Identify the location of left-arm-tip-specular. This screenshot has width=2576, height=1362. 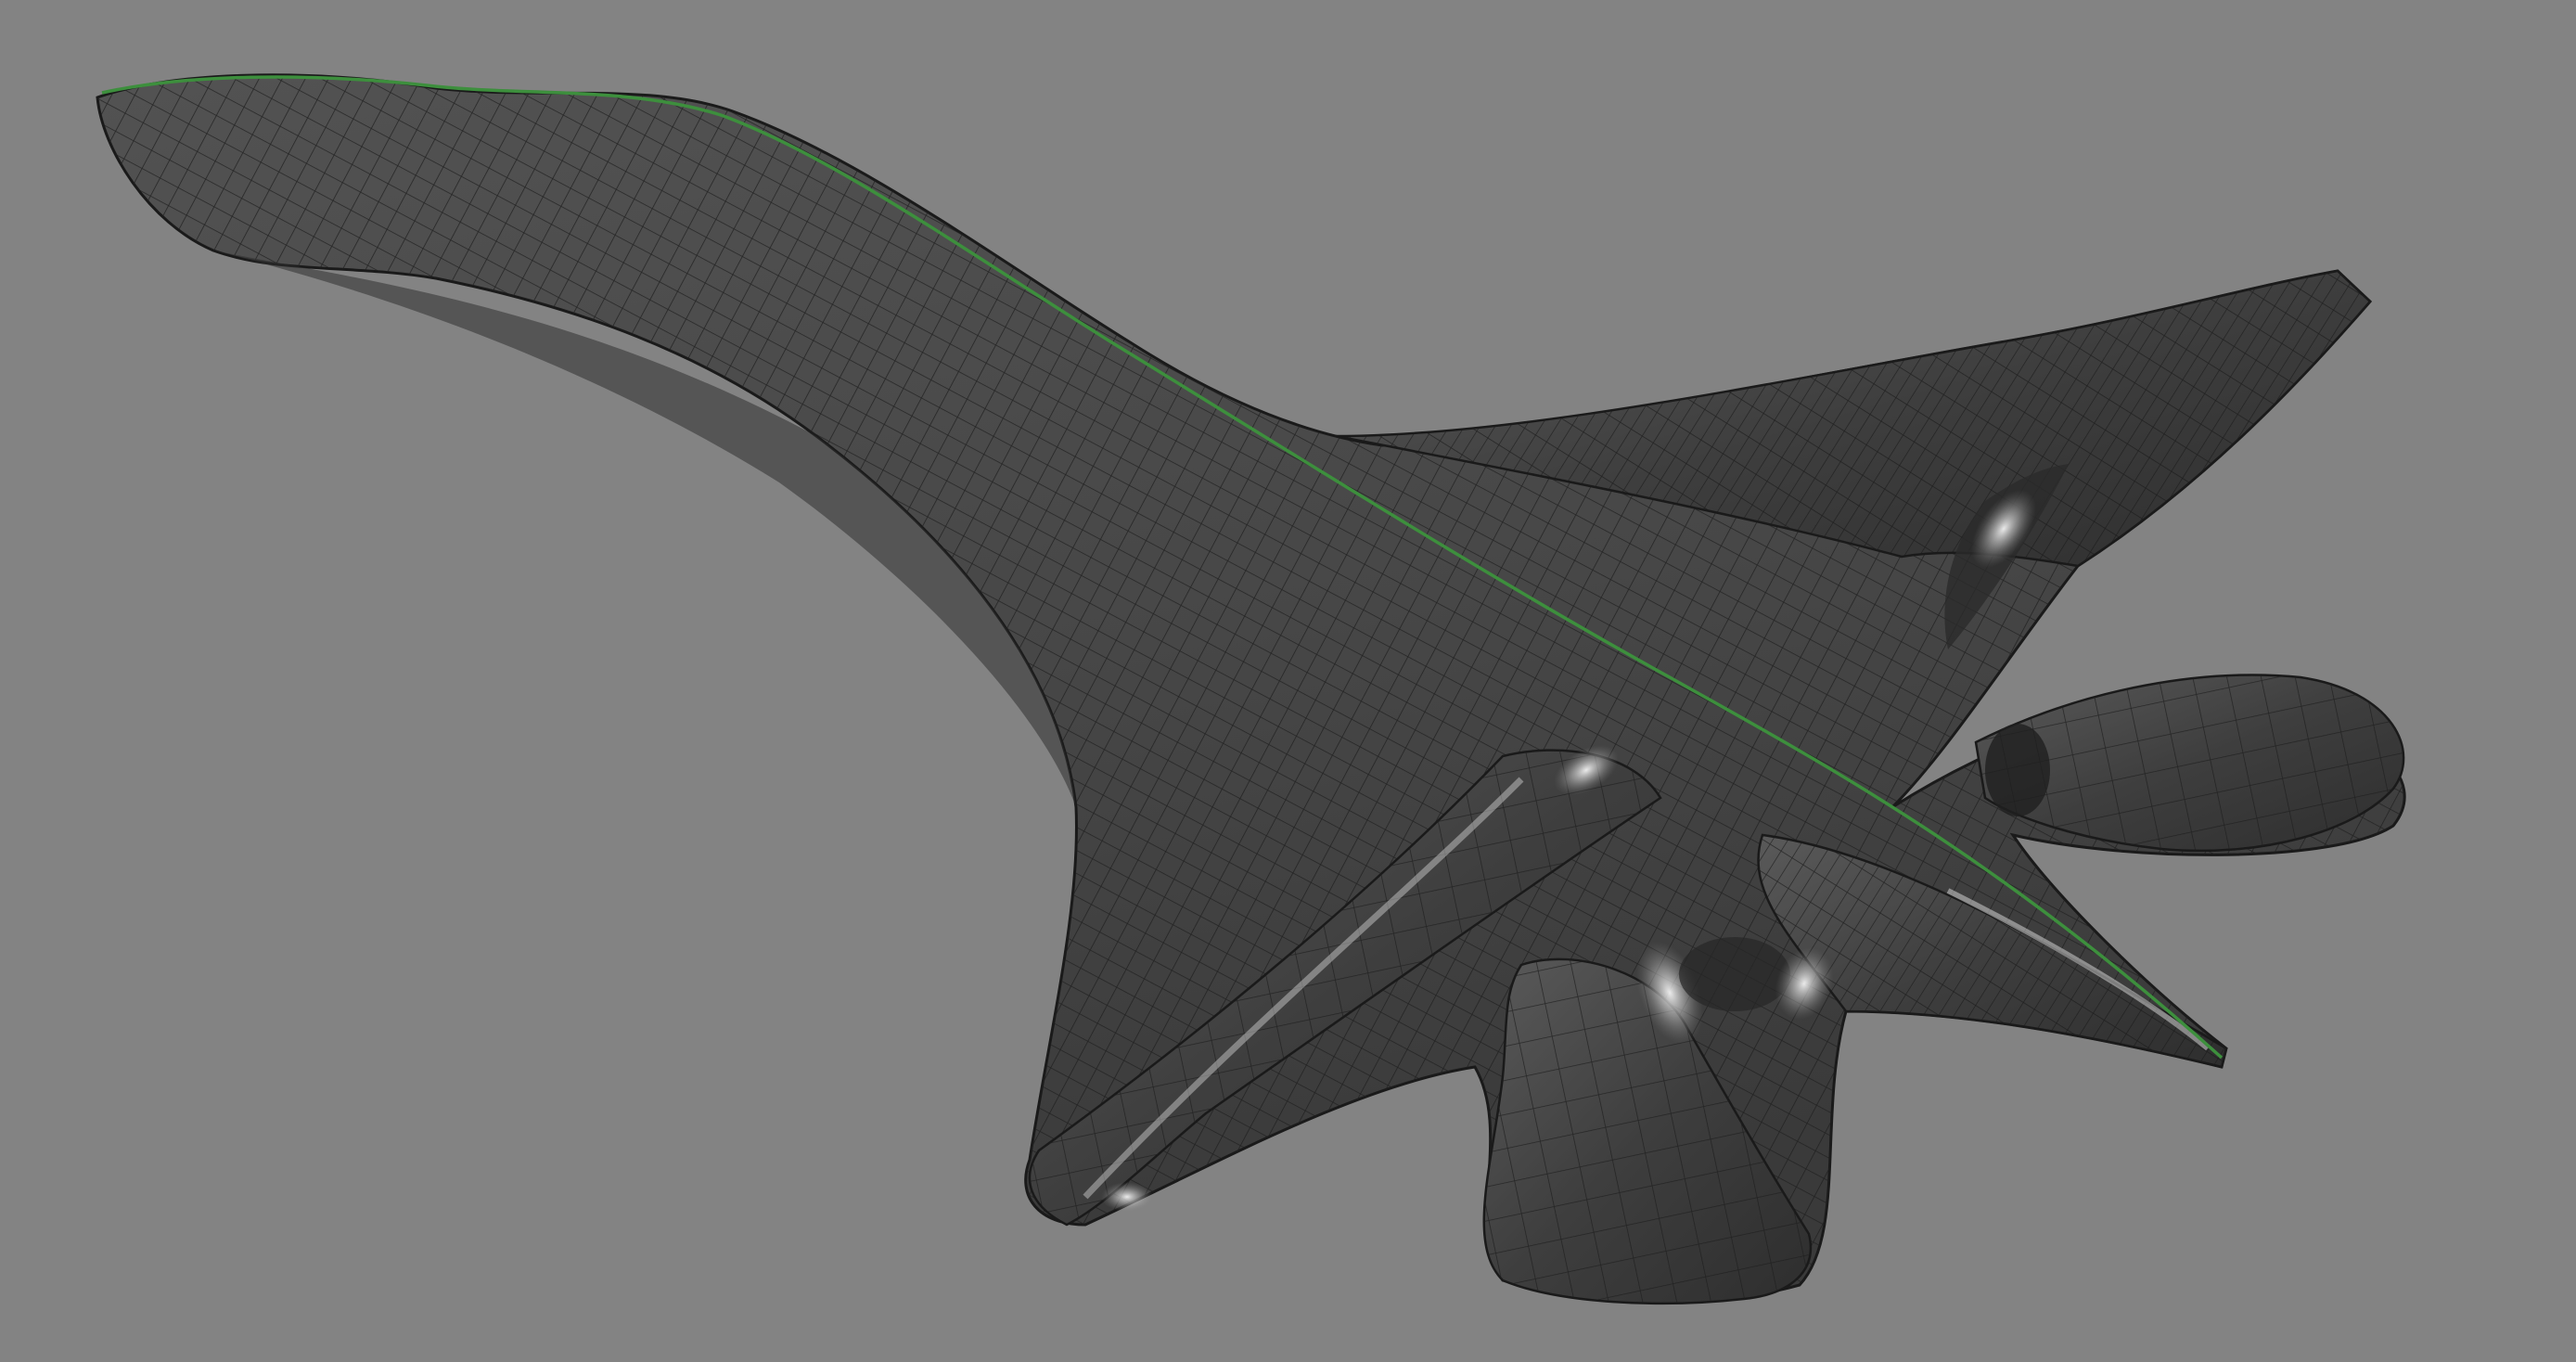
(1127, 1197).